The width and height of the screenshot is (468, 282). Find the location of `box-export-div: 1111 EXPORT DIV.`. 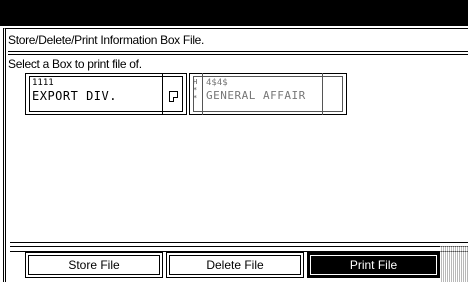

box-export-div: 1111 EXPORT DIV. is located at coordinates (106, 94).